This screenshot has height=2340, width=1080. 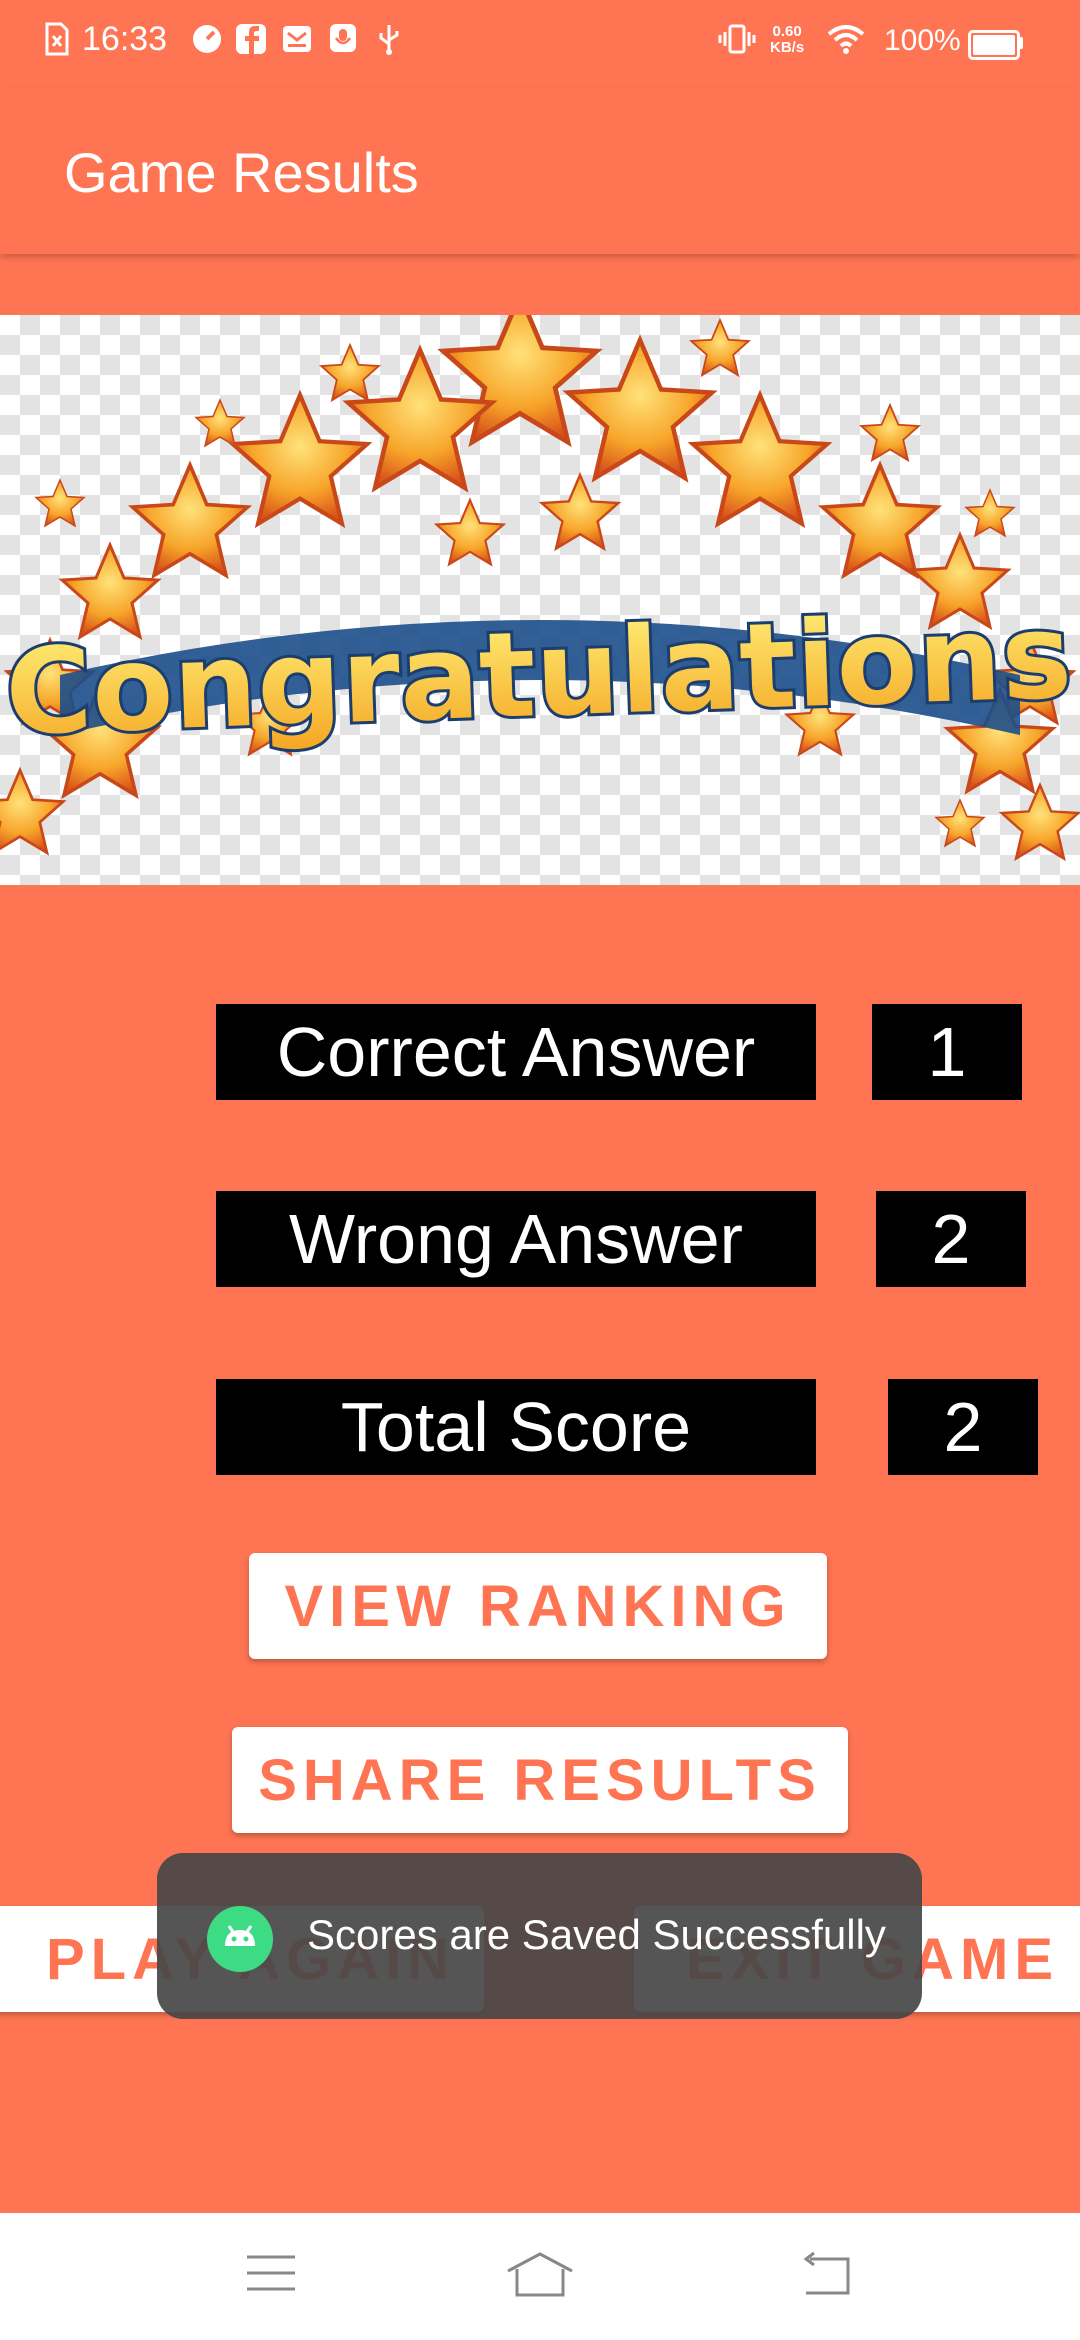 What do you see at coordinates (922, 40) in the screenshot?
I see `battery-percent: 100%` at bounding box center [922, 40].